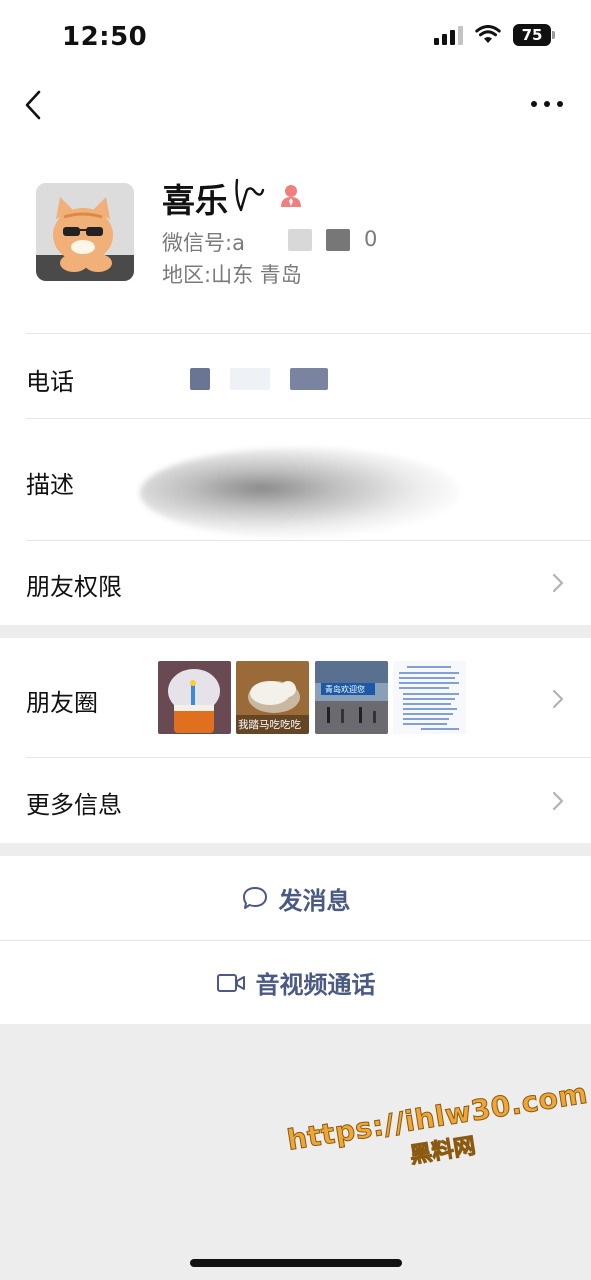  What do you see at coordinates (105, 37) in the screenshot?
I see `status-time: 12:50` at bounding box center [105, 37].